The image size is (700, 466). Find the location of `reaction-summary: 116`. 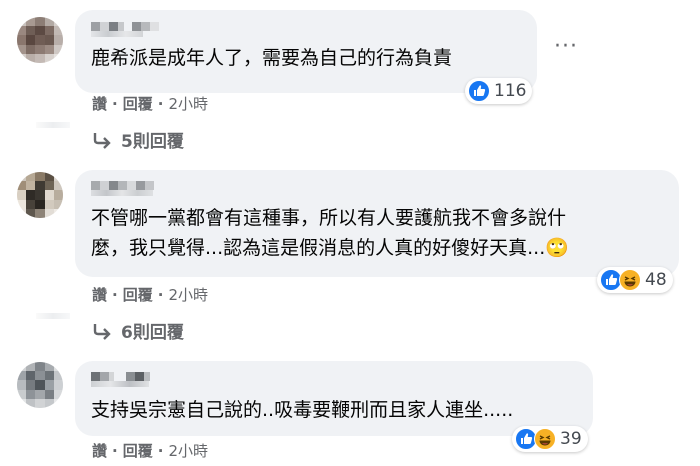

reaction-summary: 116 is located at coordinates (499, 91).